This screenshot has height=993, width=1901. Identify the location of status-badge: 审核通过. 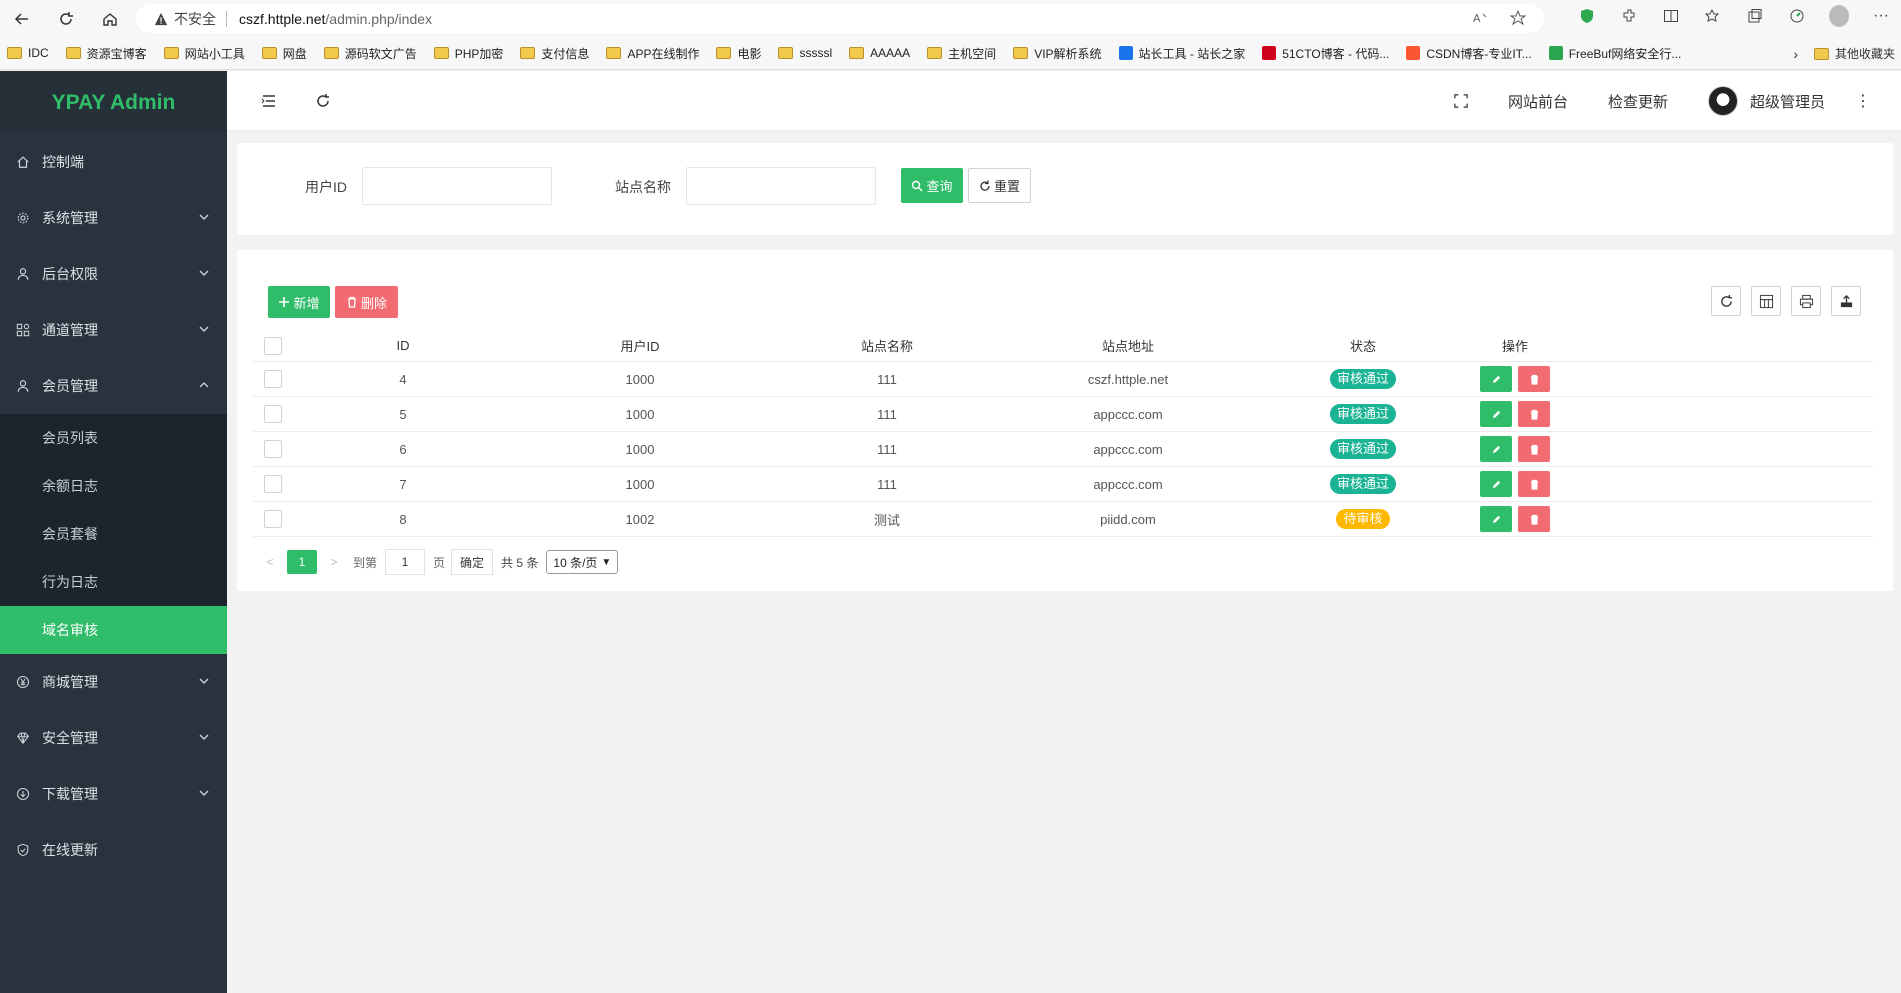
(1362, 414).